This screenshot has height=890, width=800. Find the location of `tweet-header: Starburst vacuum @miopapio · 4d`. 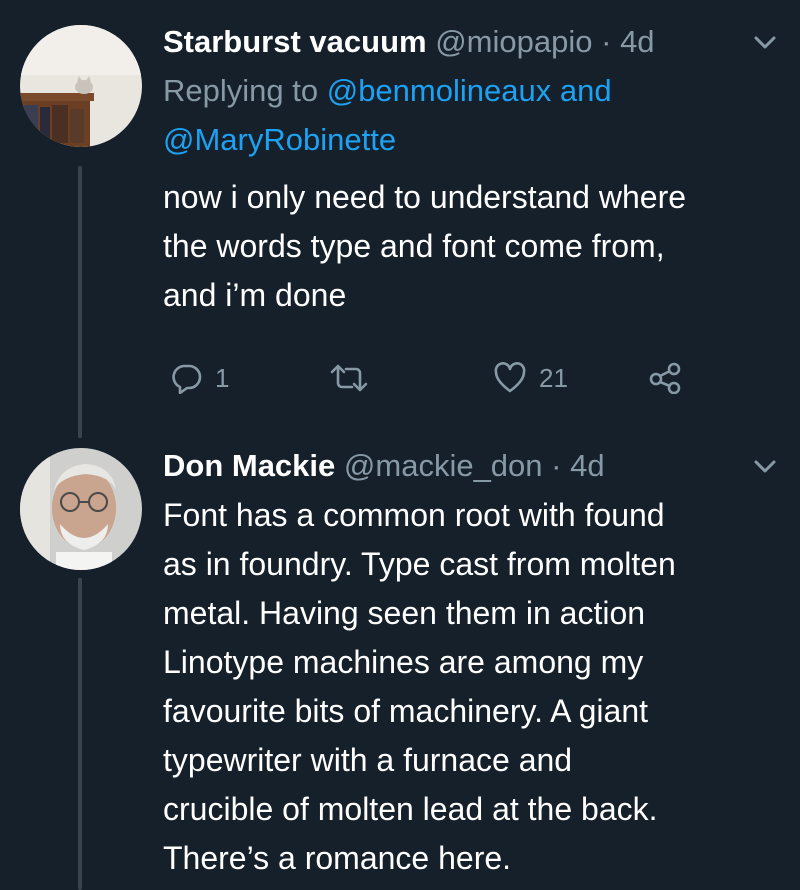

tweet-header: Starburst vacuum @miopapio · 4d is located at coordinates (409, 42).